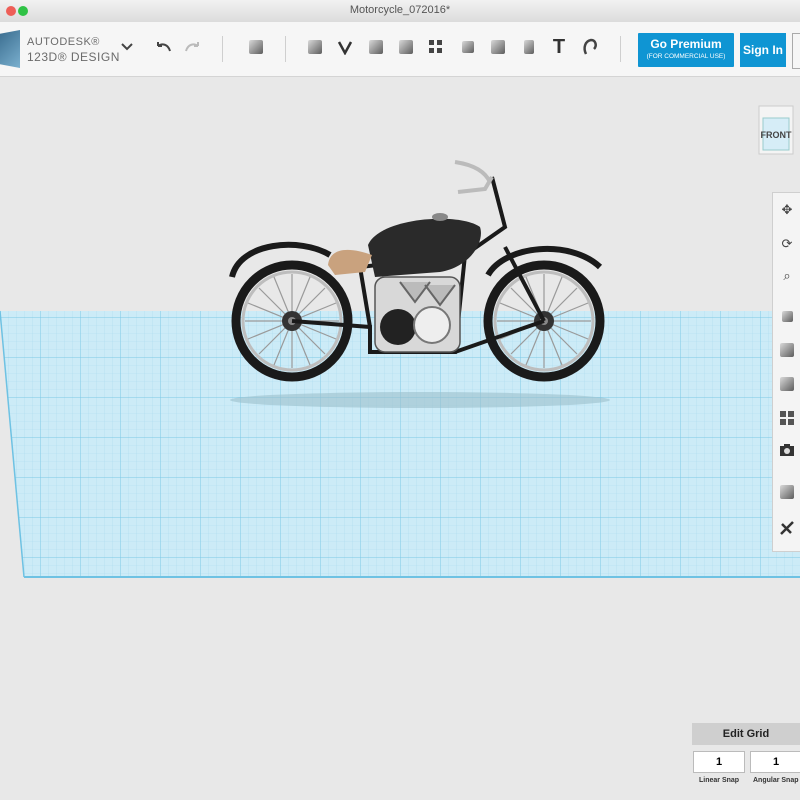 The width and height of the screenshot is (800, 800). I want to click on app-menu-chevron-icon, so click(127, 47).